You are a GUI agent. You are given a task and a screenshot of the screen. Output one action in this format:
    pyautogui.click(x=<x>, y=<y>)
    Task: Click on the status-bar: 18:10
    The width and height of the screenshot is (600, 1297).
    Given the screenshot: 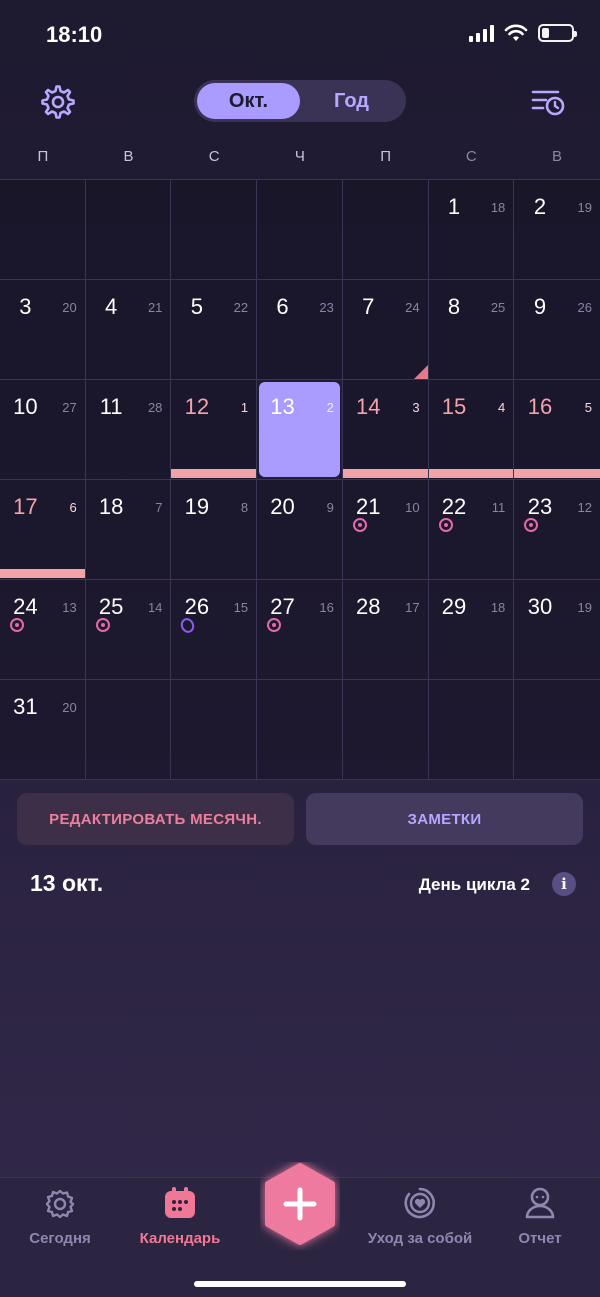 What is the action you would take?
    pyautogui.click(x=300, y=35)
    